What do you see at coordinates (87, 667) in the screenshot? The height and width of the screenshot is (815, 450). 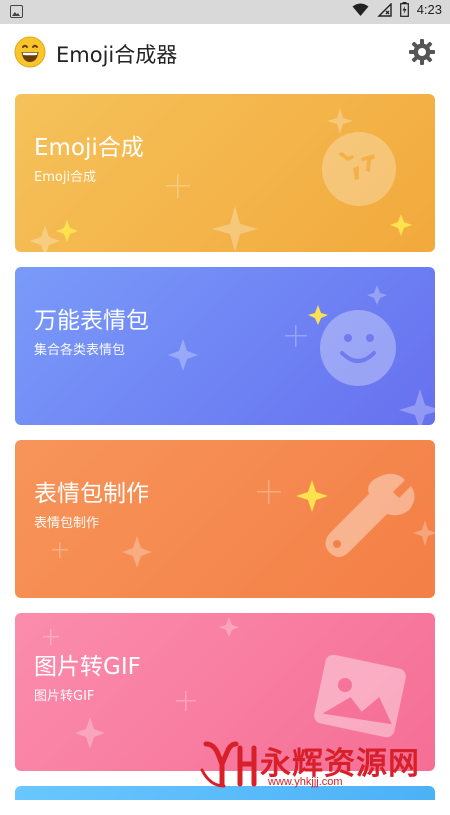 I see `card-title: 图片转GIF` at bounding box center [87, 667].